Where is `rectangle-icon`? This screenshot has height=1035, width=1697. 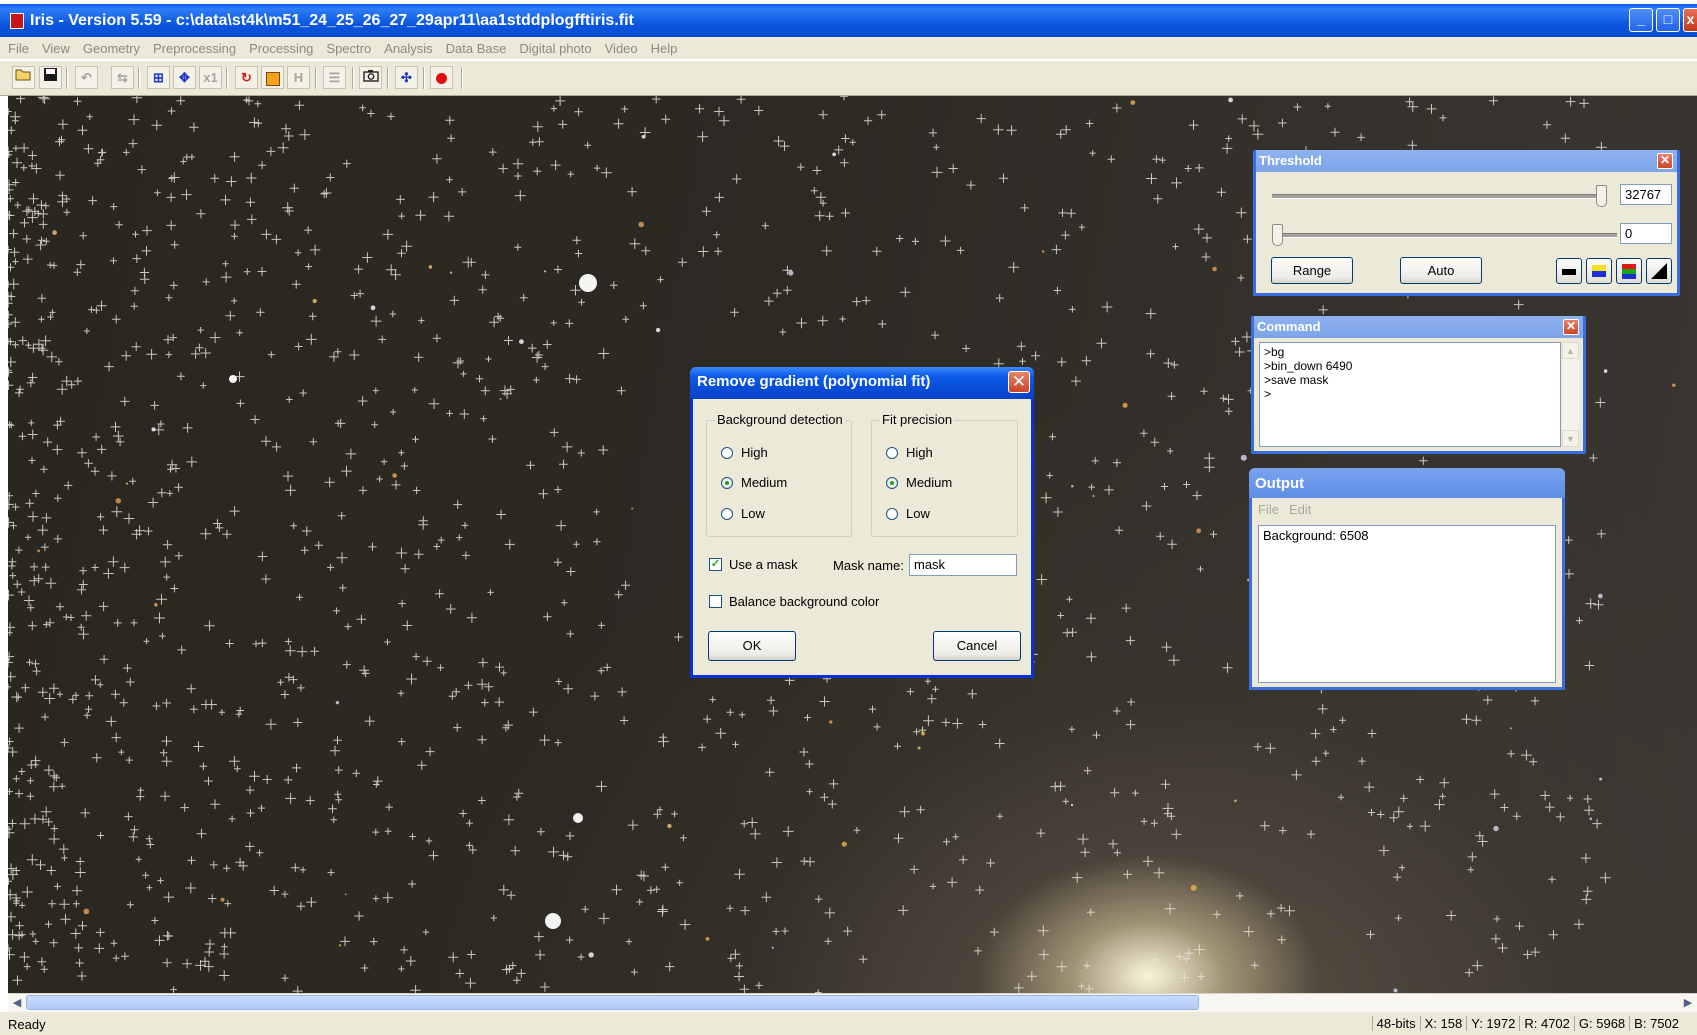 rectangle-icon is located at coordinates (272, 77).